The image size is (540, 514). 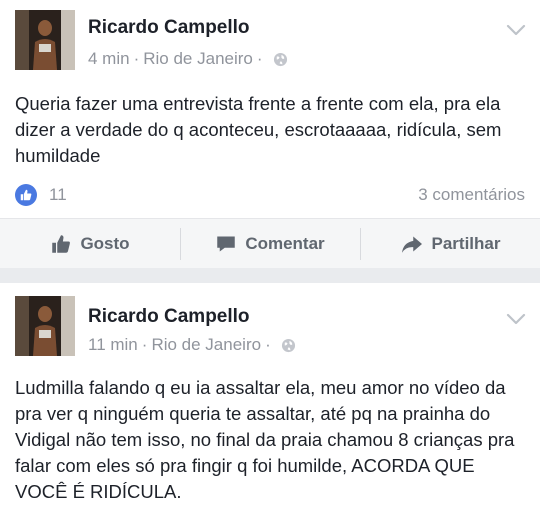 I want to click on like-button: Gosto, so click(x=90, y=244).